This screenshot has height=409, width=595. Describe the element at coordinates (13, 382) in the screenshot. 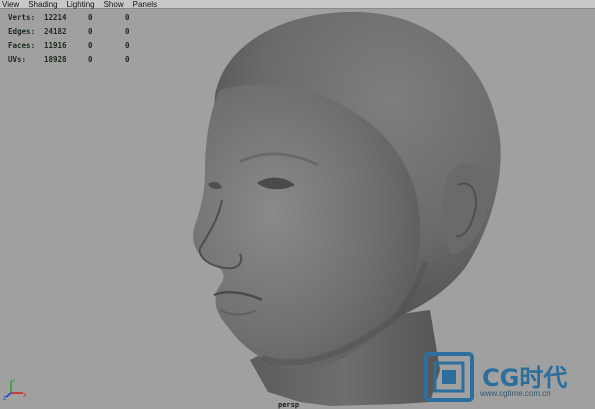

I see `axis-y-label: Y` at that location.